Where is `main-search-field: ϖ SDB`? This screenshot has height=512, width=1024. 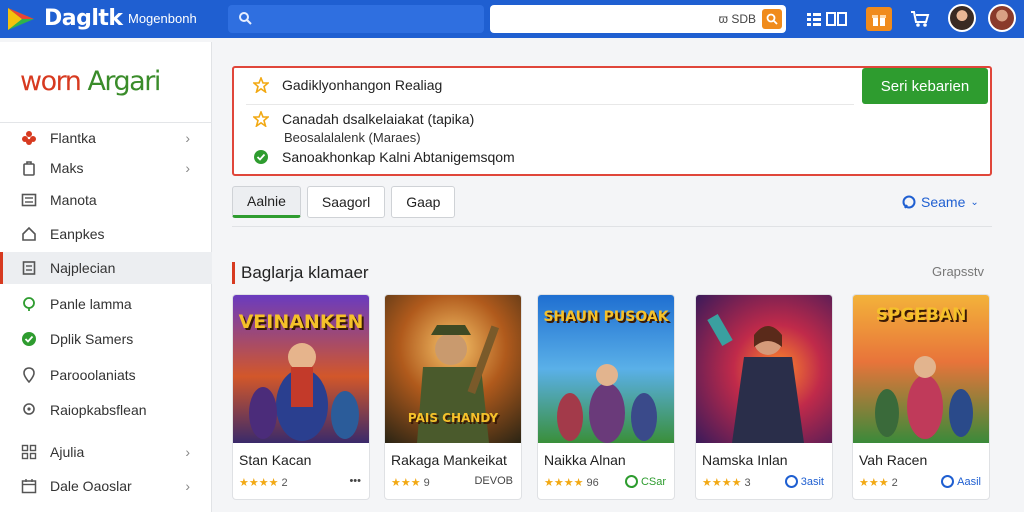
main-search-field: ϖ SDB is located at coordinates (638, 19).